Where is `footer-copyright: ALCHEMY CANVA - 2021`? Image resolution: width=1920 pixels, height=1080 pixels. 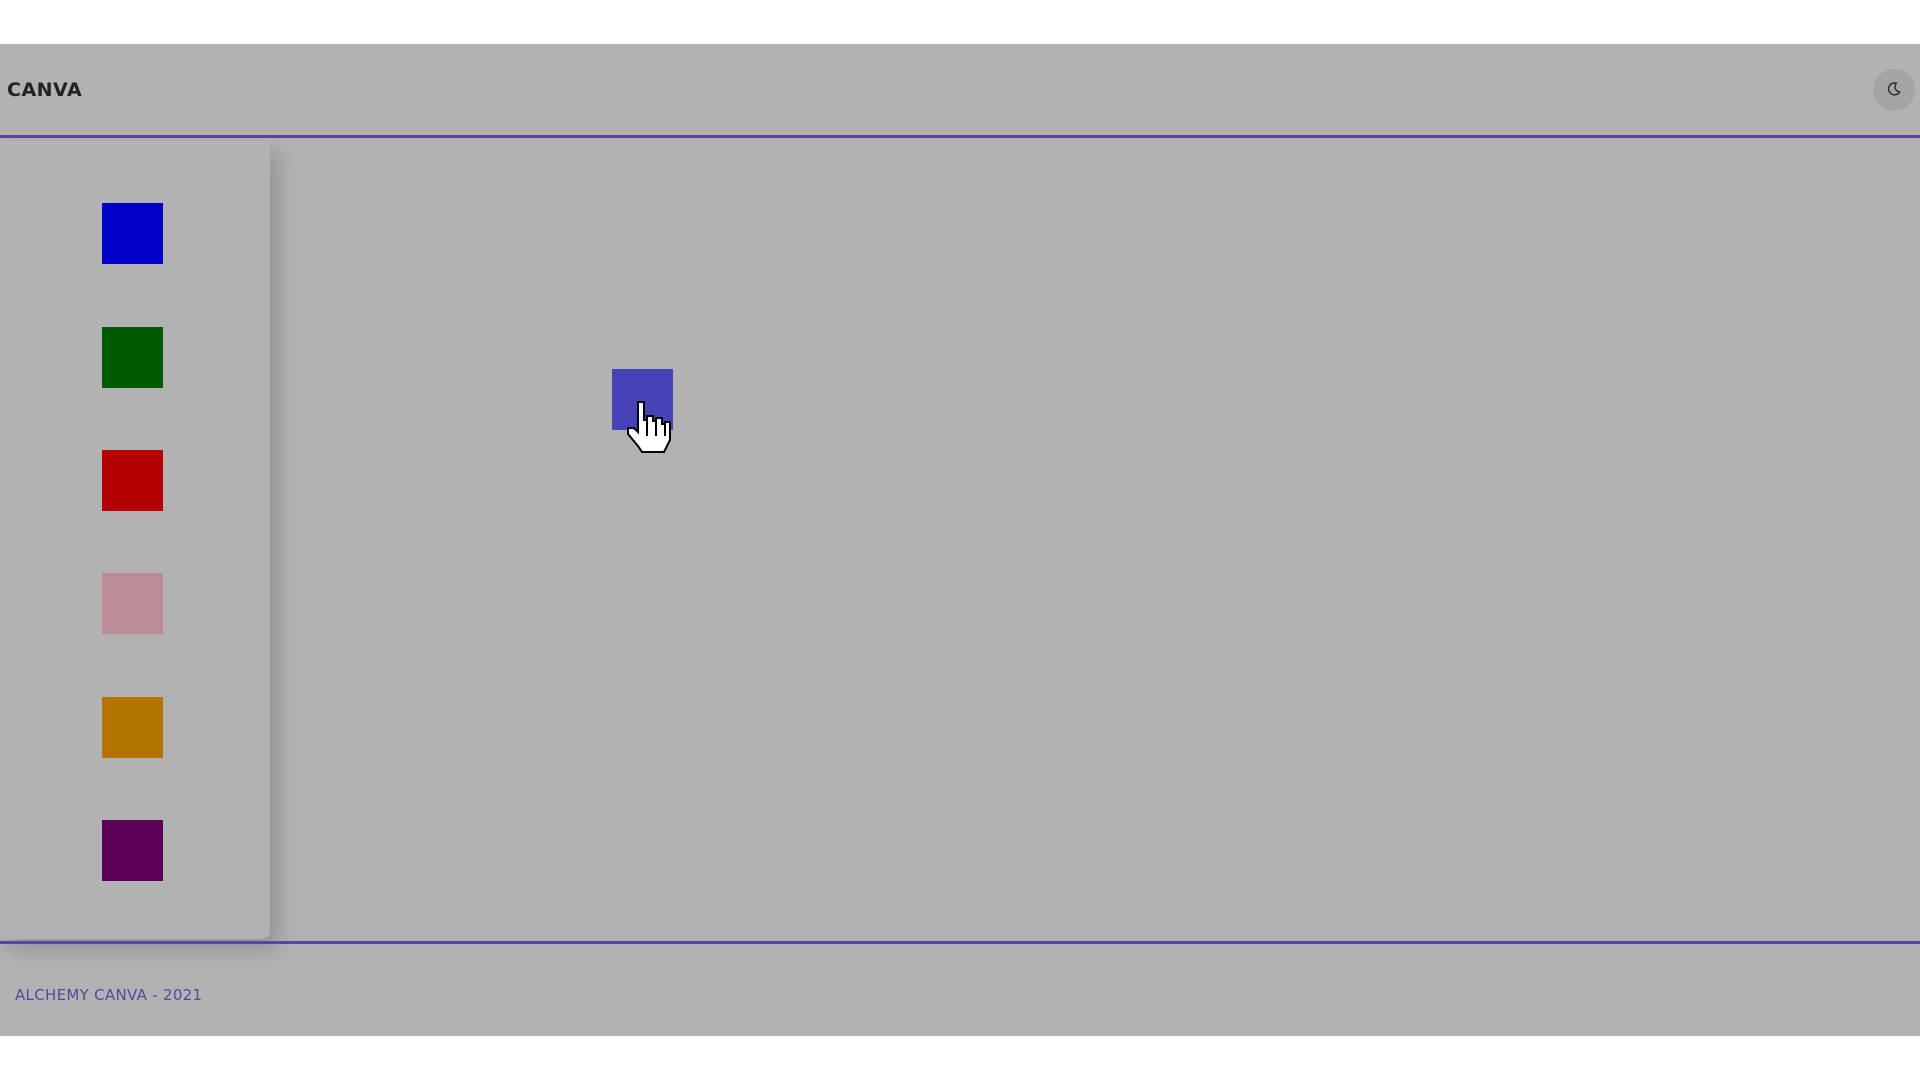 footer-copyright: ALCHEMY CANVA - 2021 is located at coordinates (109, 995).